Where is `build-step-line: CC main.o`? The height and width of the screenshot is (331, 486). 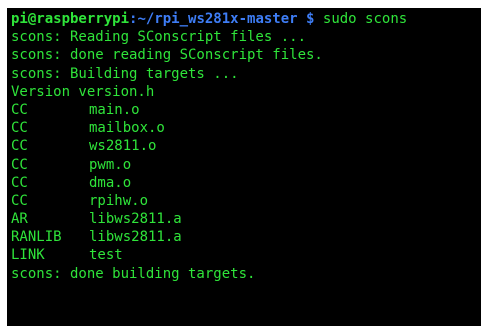
build-step-line: CC main.o is located at coordinates (246, 110).